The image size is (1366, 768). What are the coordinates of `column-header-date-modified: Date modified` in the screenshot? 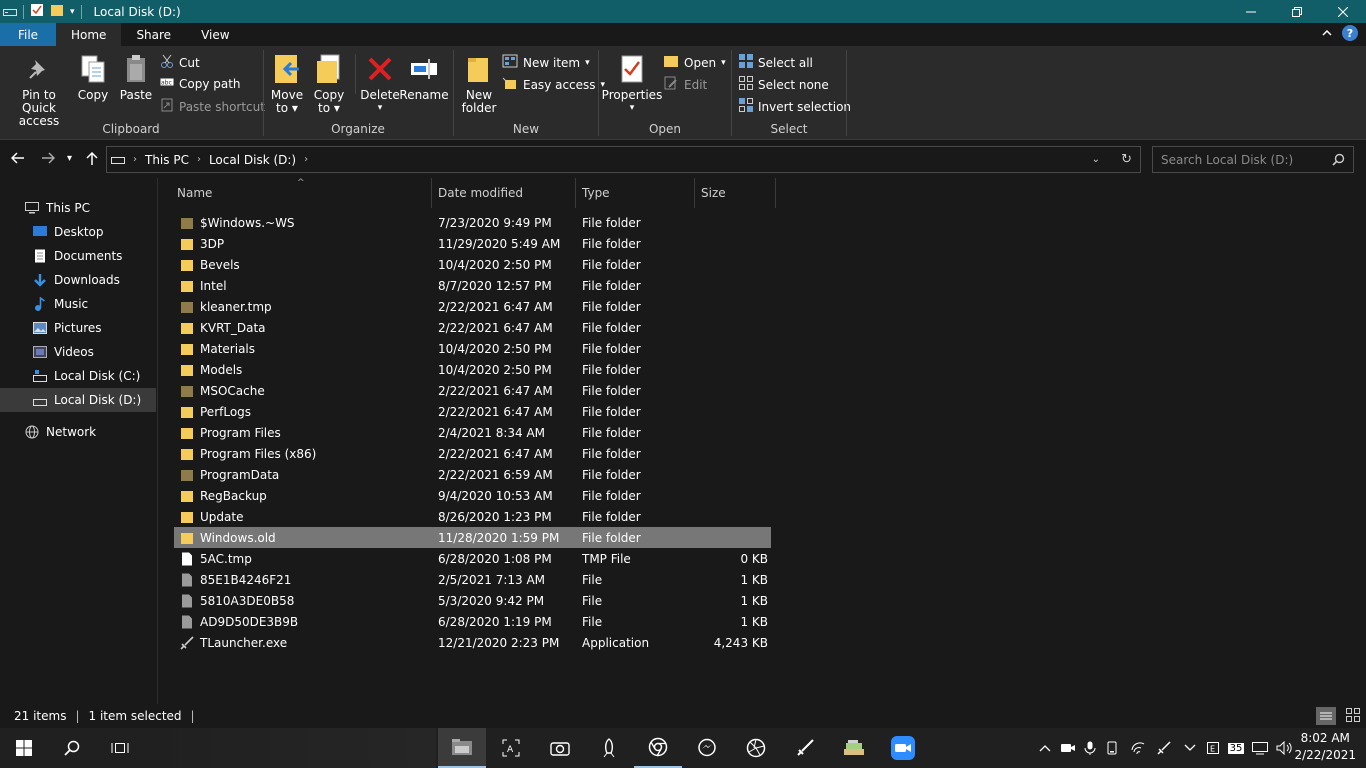 It's located at (504, 193).